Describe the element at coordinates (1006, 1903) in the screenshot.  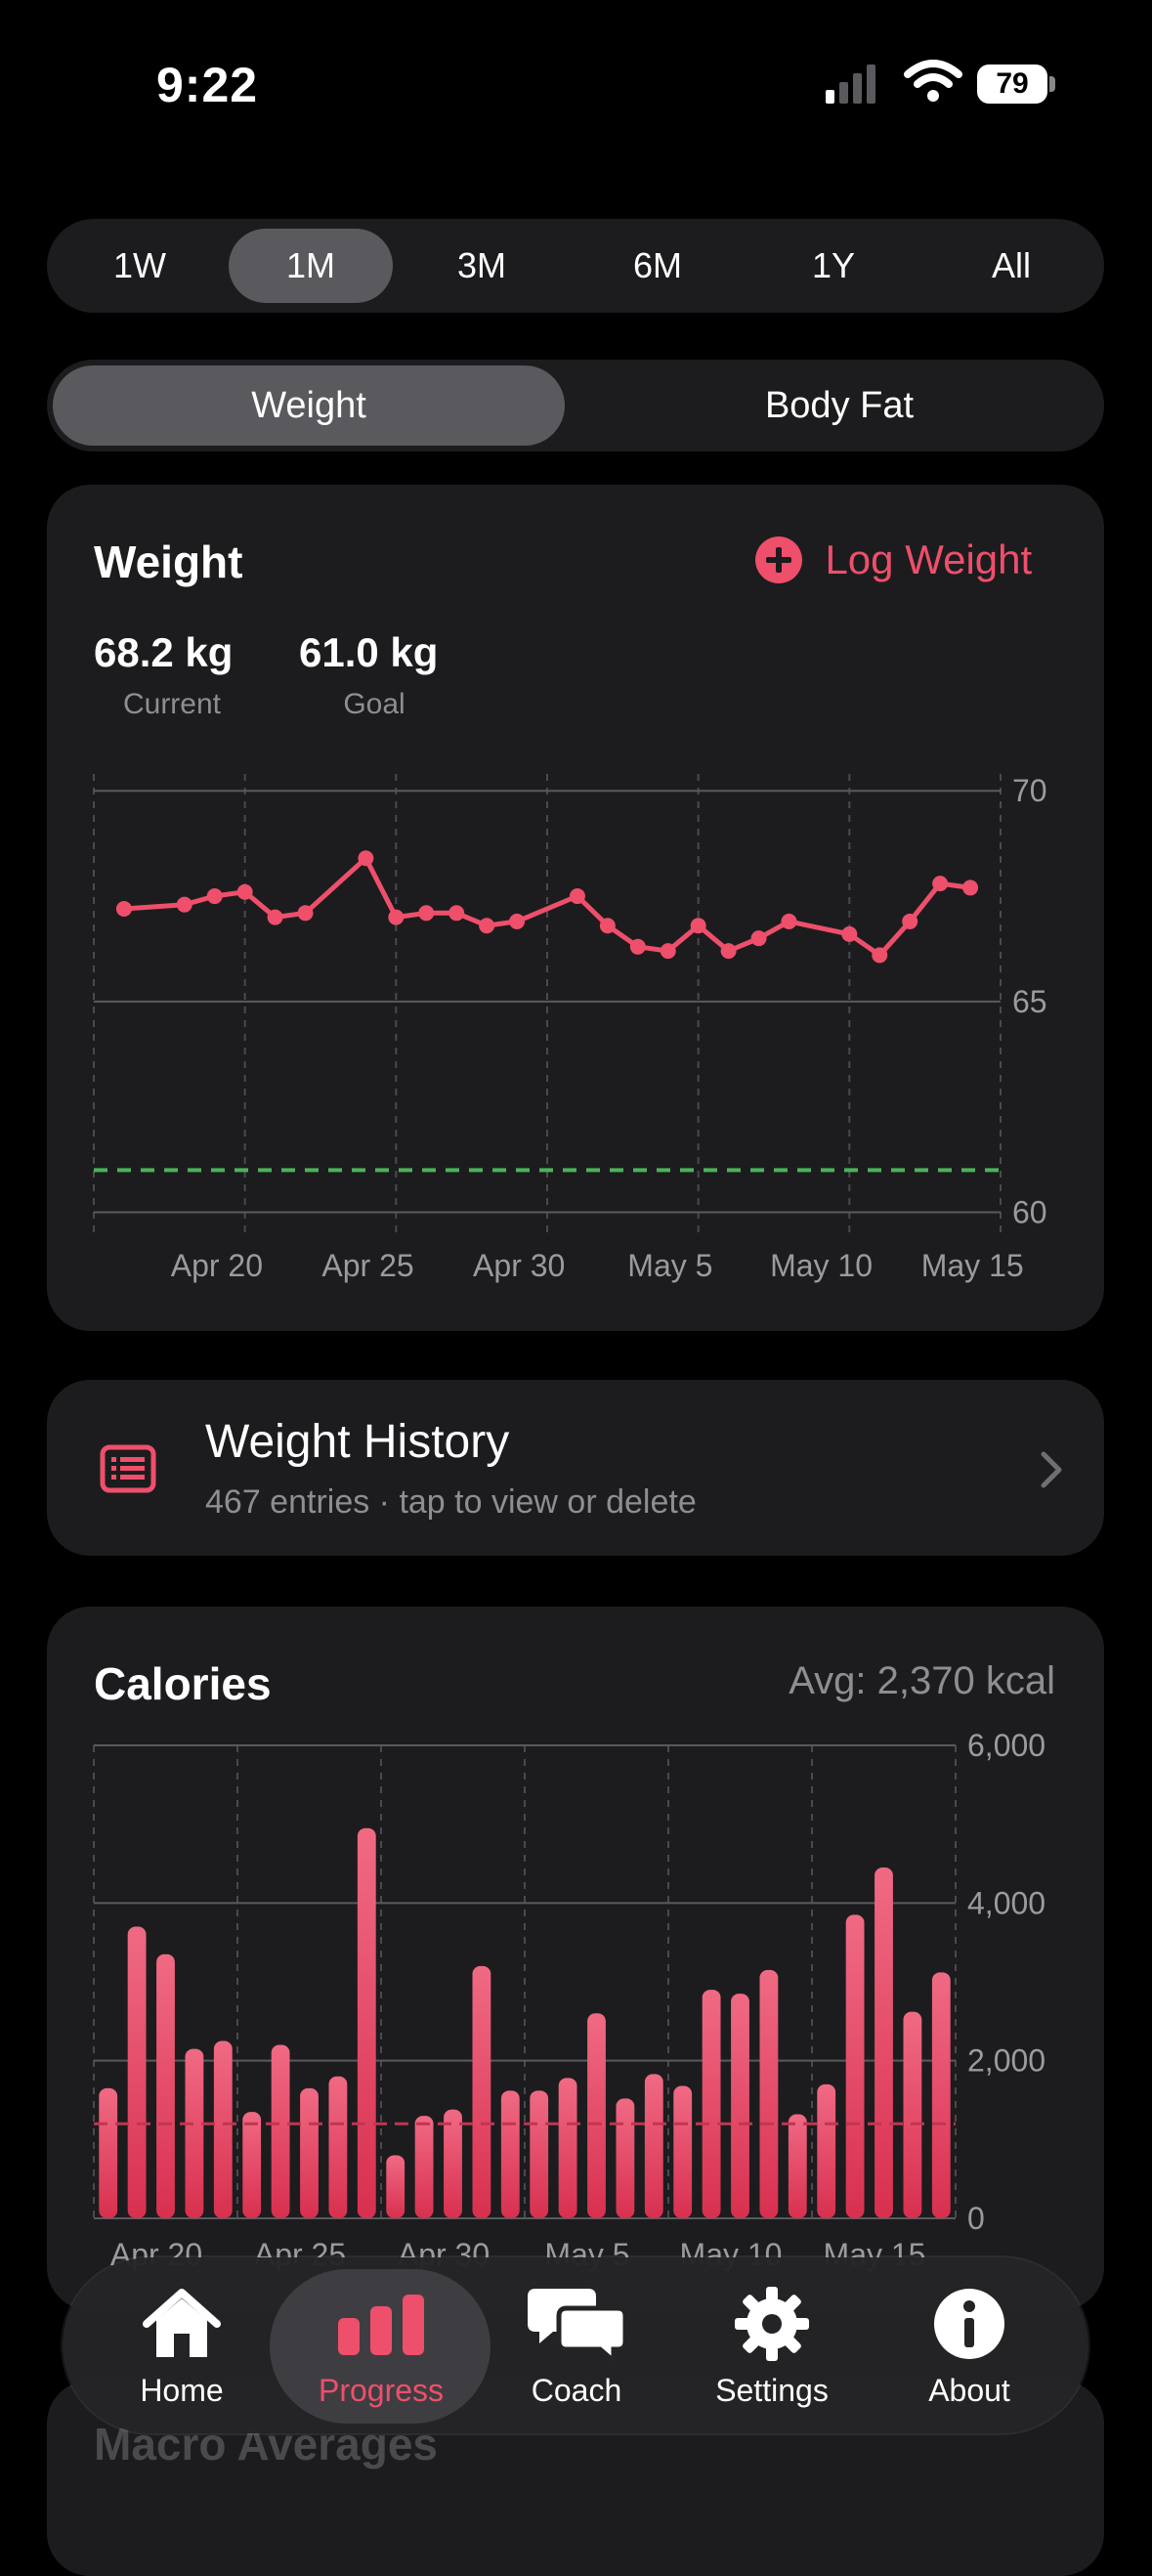
I see `calories-y-tick-label: 4,000` at that location.